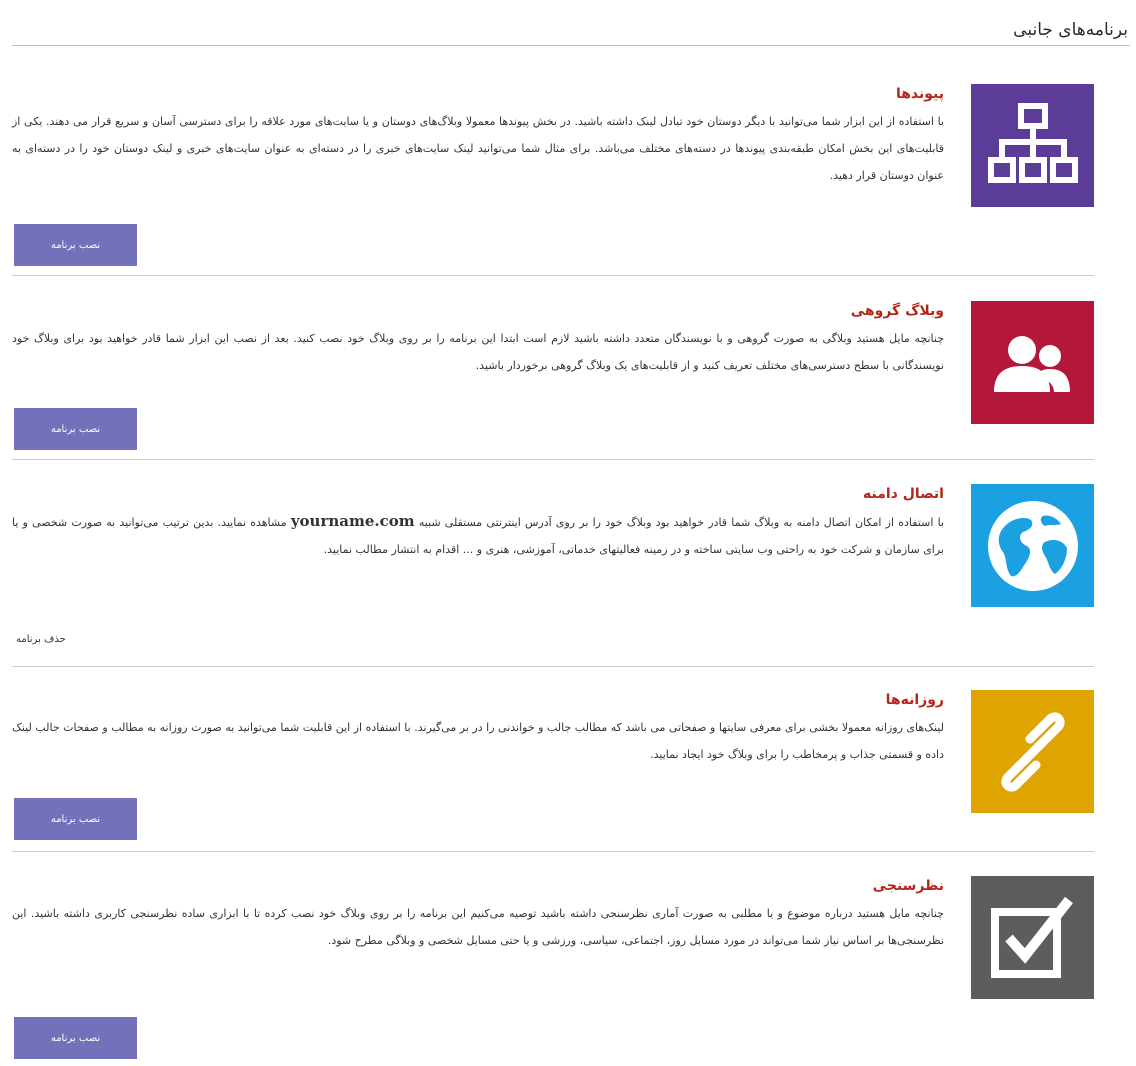 The height and width of the screenshot is (1066, 1136). I want to click on title-divider, so click(571, 45).